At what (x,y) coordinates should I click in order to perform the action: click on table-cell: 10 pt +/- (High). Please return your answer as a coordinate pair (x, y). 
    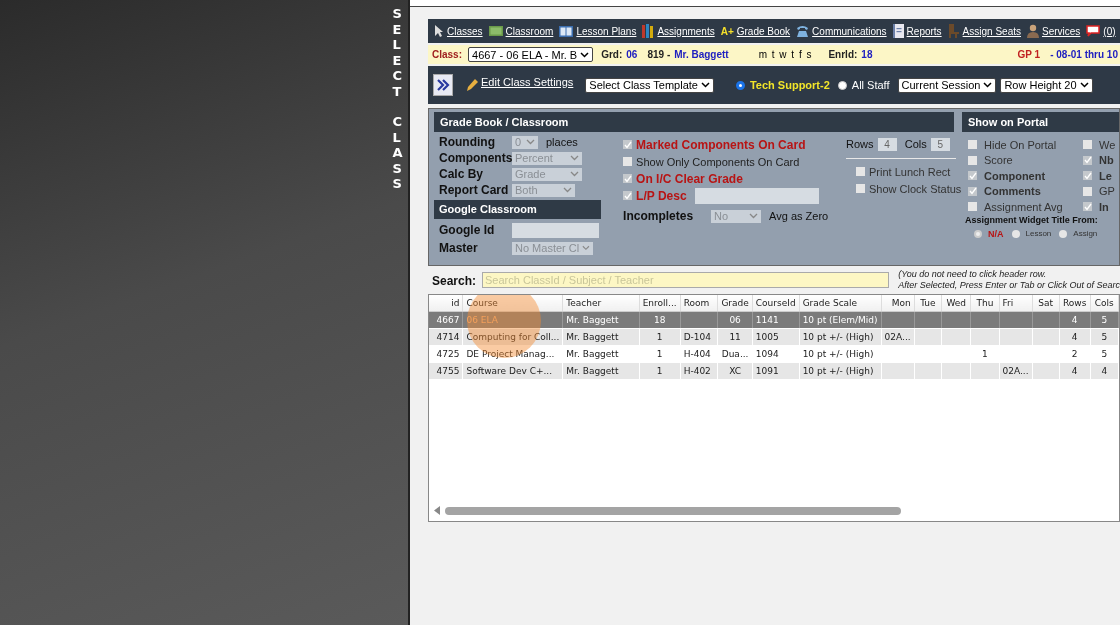
    Looking at the image, I should click on (838, 371).